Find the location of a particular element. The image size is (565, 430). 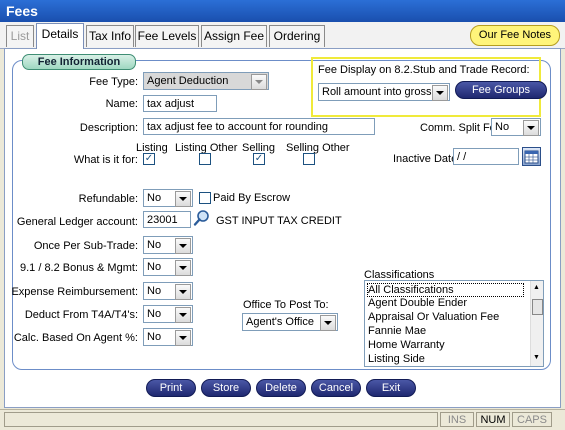

deduct-t4a-select: No is located at coordinates (168, 314).